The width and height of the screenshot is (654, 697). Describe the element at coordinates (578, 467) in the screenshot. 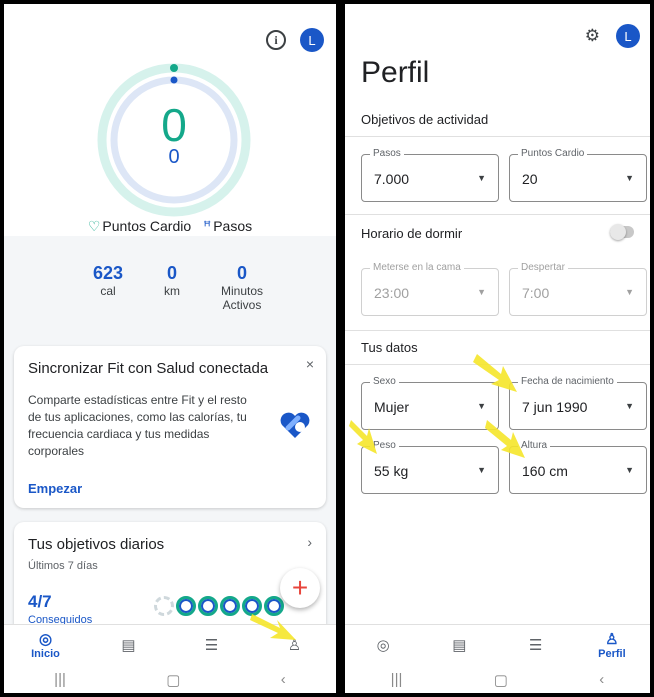

I see `height-select: Altura 160 cm ▼` at that location.